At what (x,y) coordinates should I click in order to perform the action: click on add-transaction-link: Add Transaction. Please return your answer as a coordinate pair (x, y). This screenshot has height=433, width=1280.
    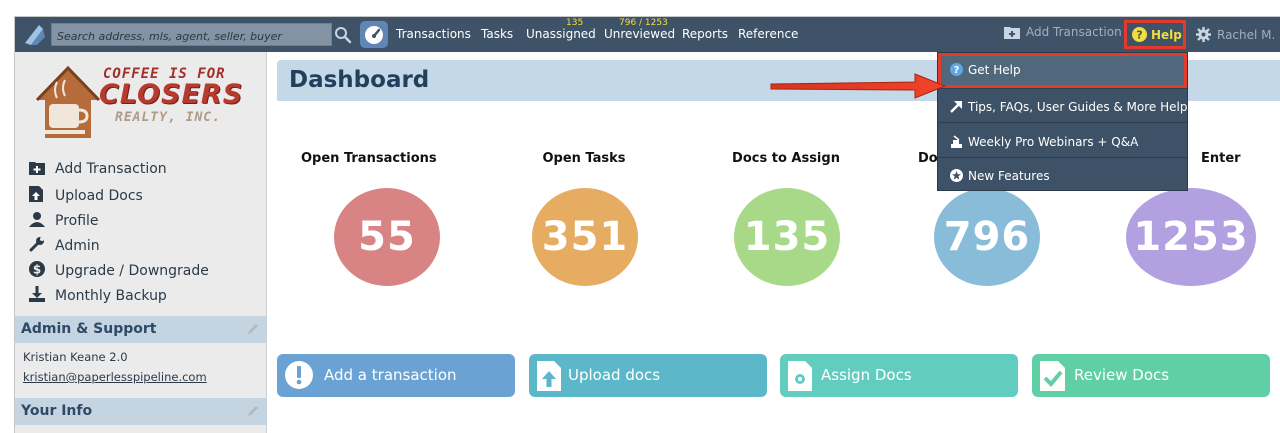
    Looking at the image, I should click on (1063, 32).